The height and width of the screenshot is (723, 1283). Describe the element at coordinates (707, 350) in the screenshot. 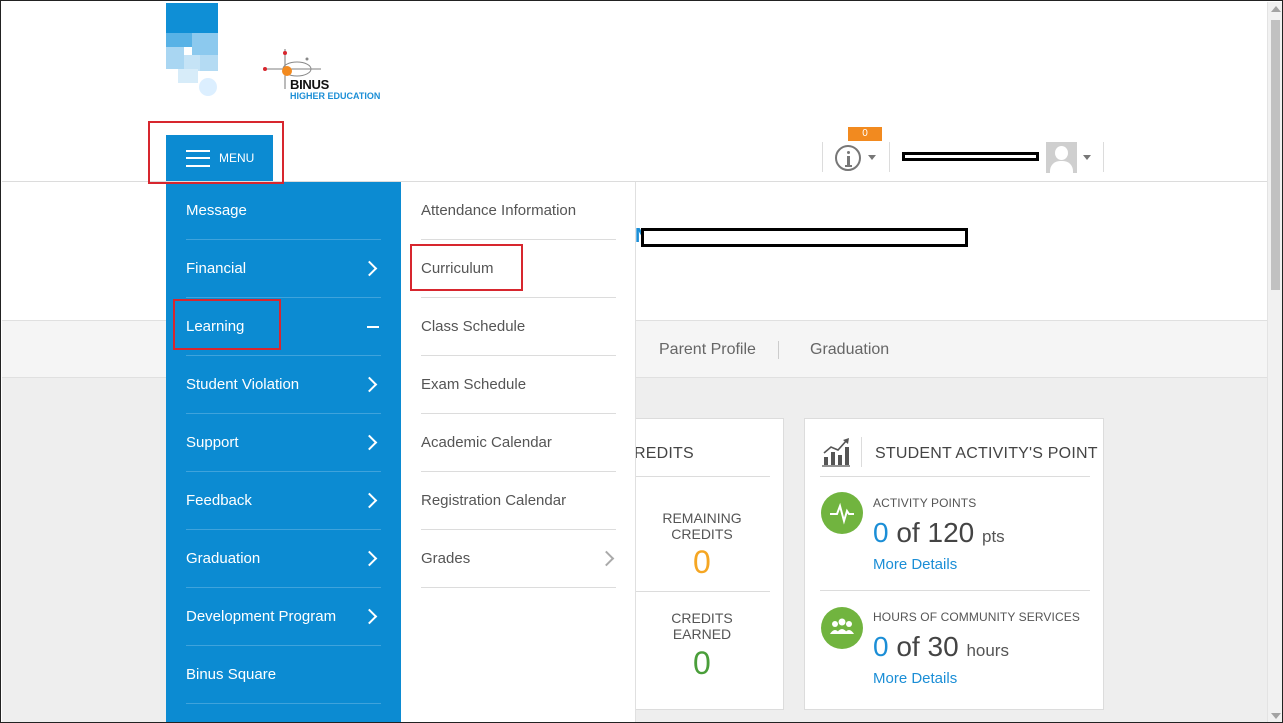

I see `tab-parent-profile: Parent Profile` at that location.